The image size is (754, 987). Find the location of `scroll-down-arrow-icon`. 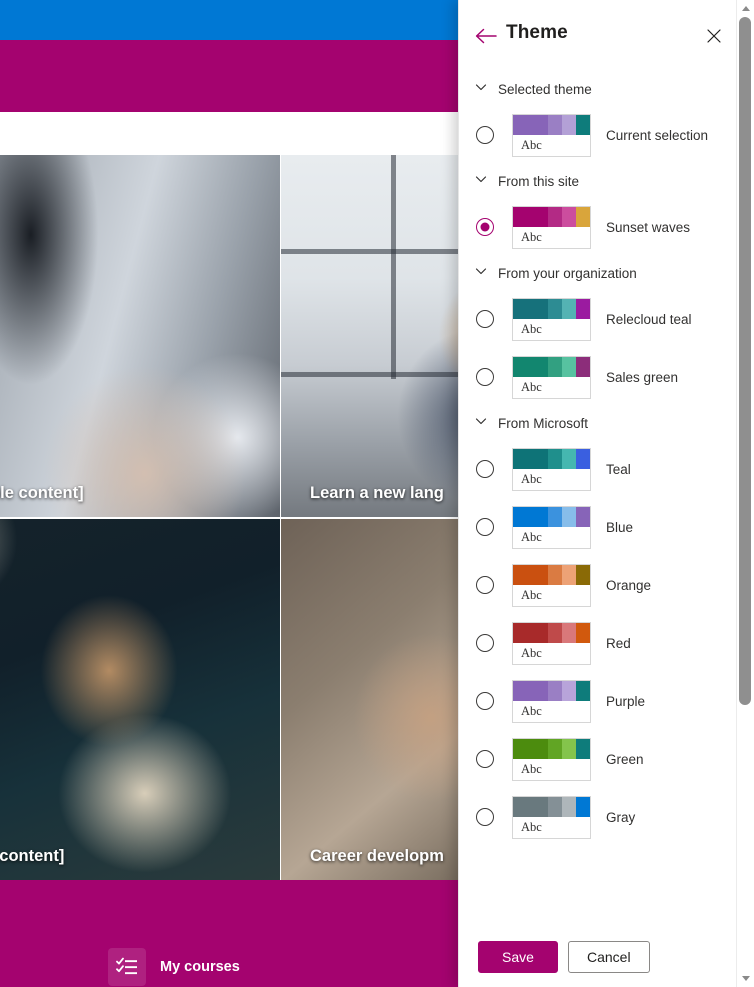

scroll-down-arrow-icon is located at coordinates (745, 978).